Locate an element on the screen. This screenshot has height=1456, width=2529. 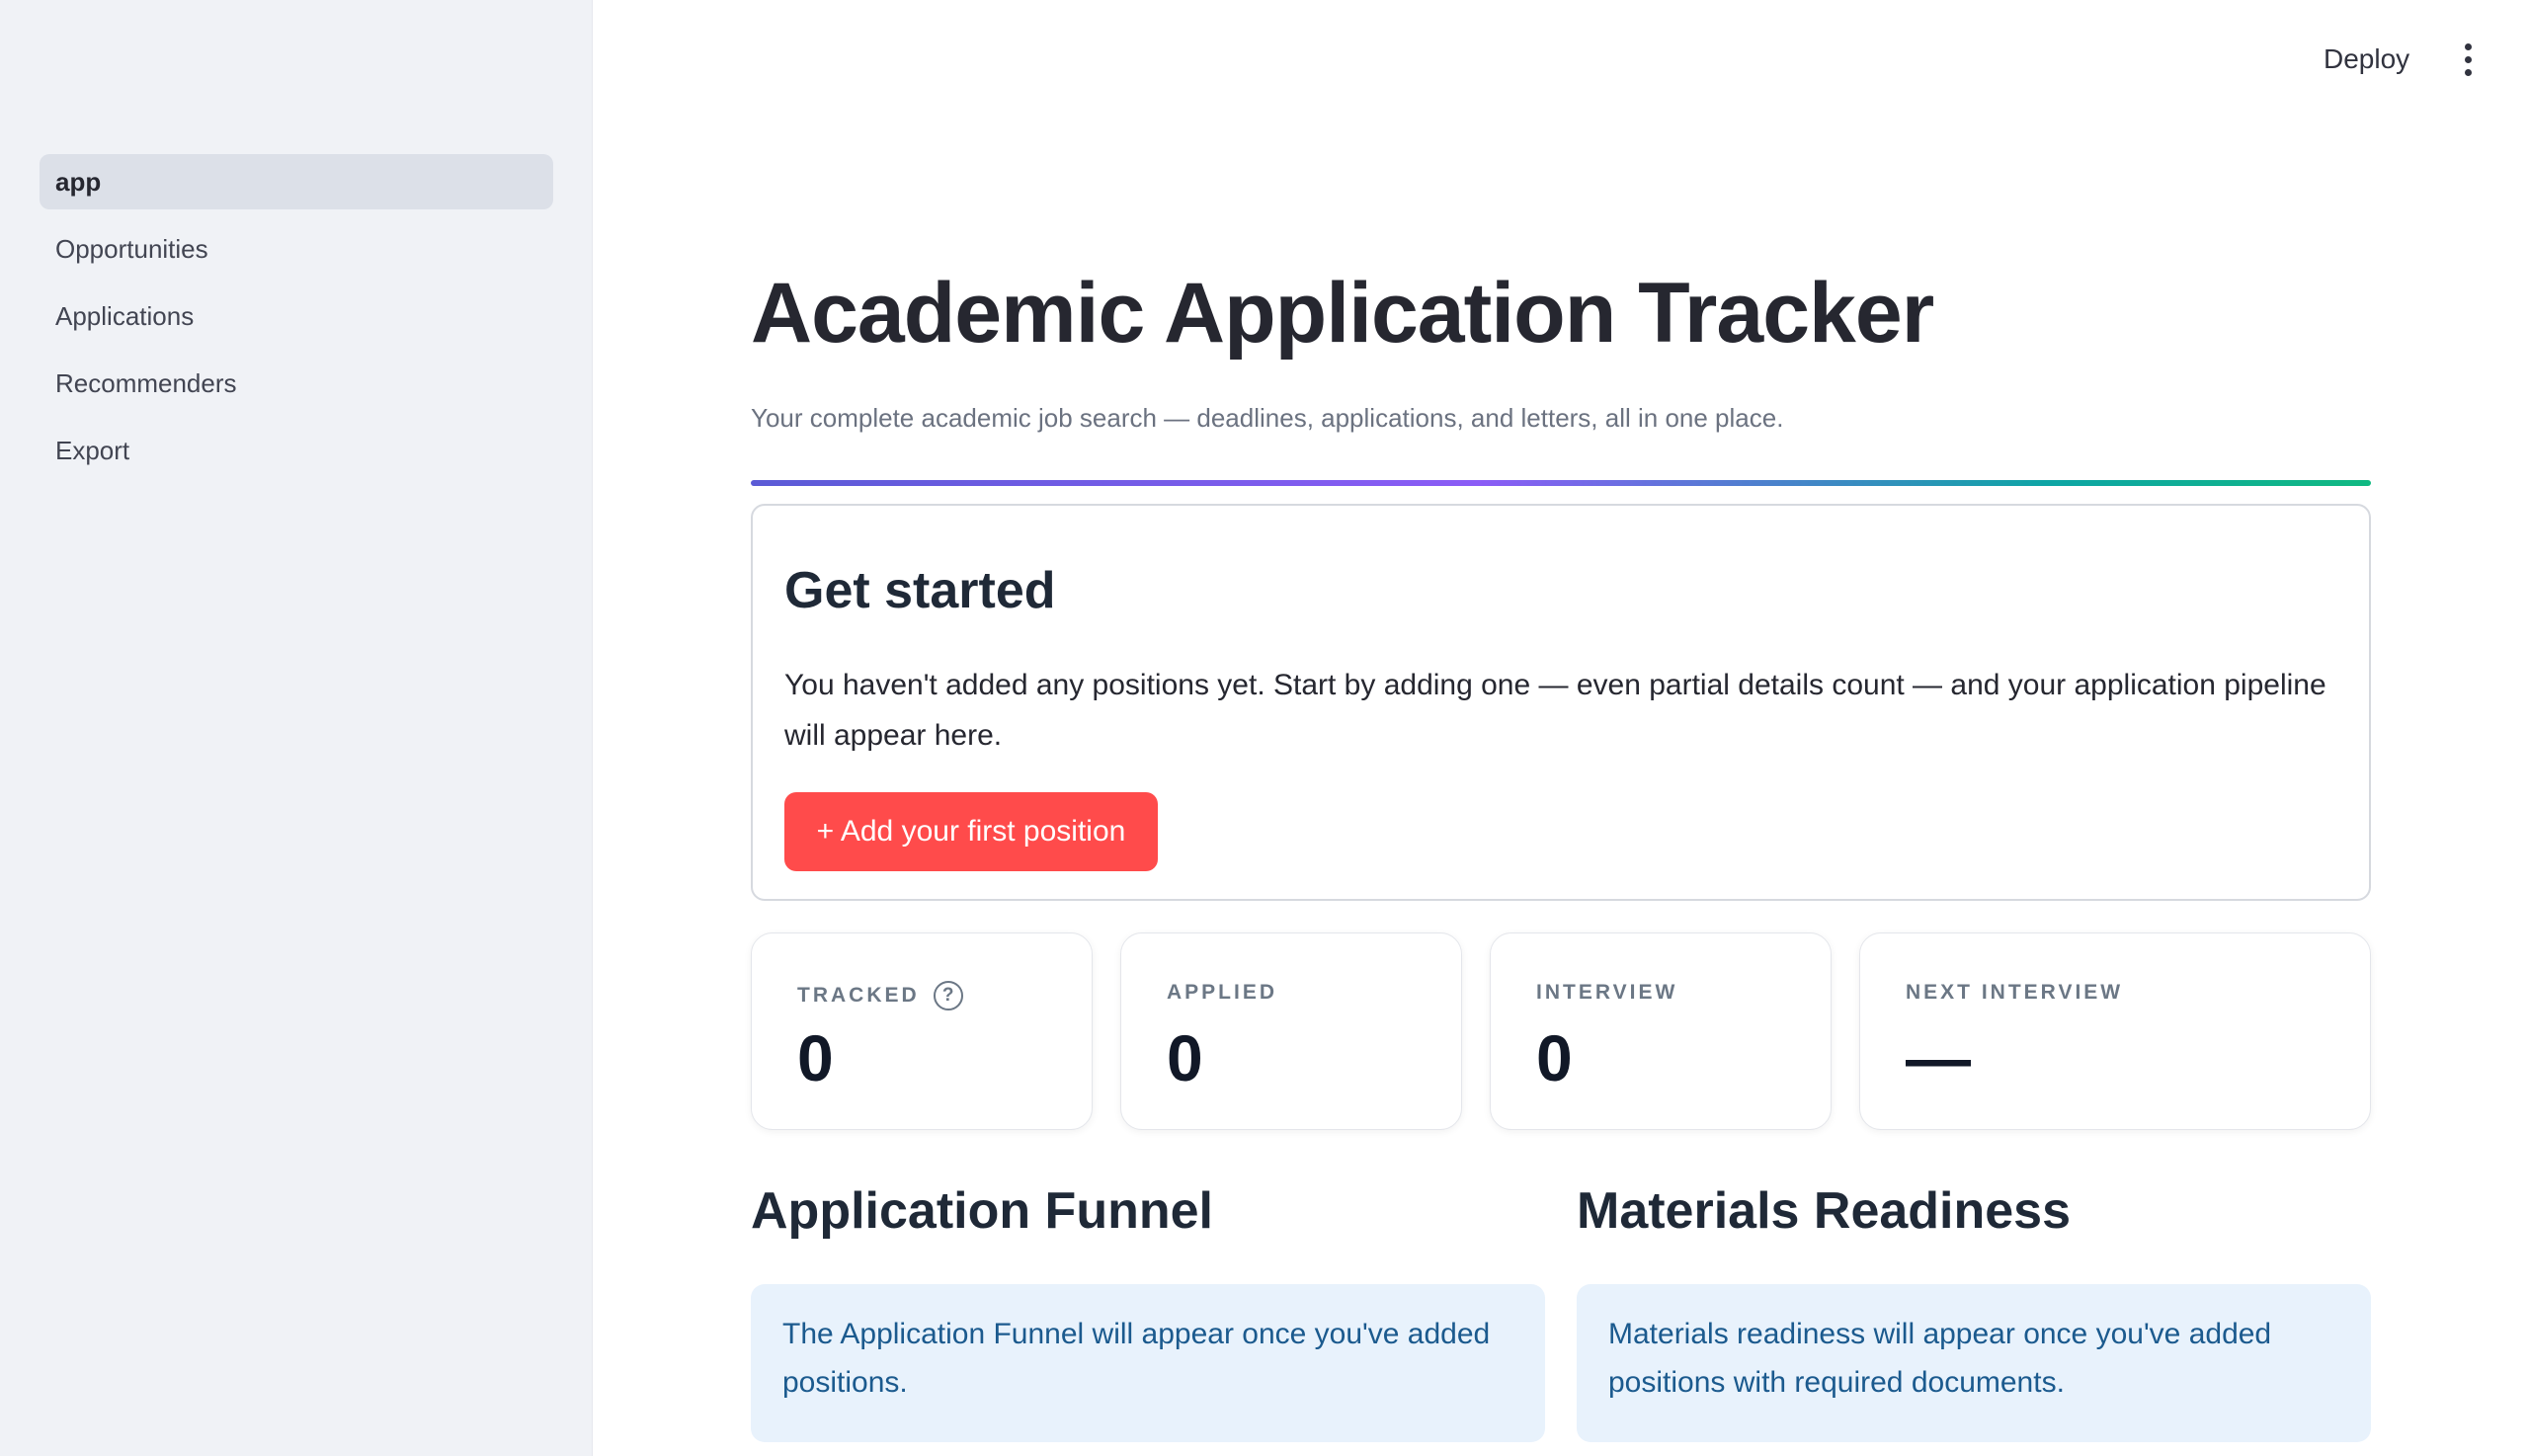
add-first-position-button: + Add your first position is located at coordinates (971, 831).